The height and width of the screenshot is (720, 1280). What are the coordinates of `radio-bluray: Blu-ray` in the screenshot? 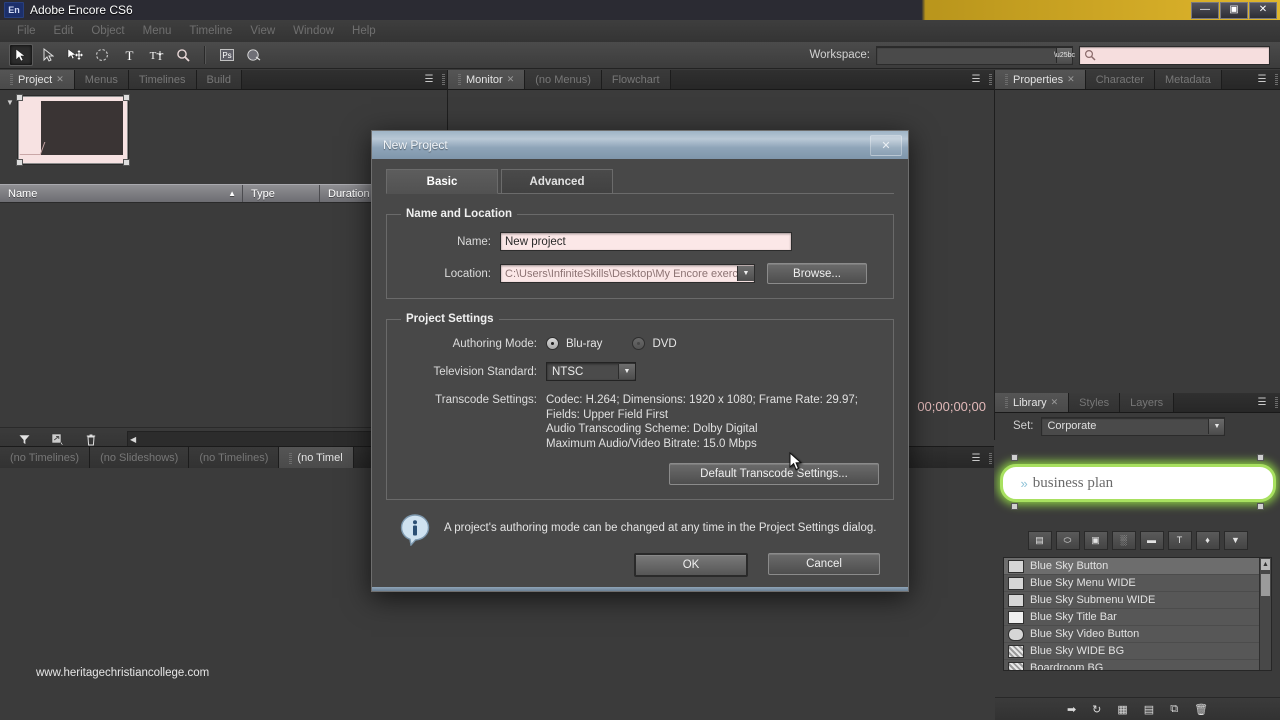 It's located at (574, 343).